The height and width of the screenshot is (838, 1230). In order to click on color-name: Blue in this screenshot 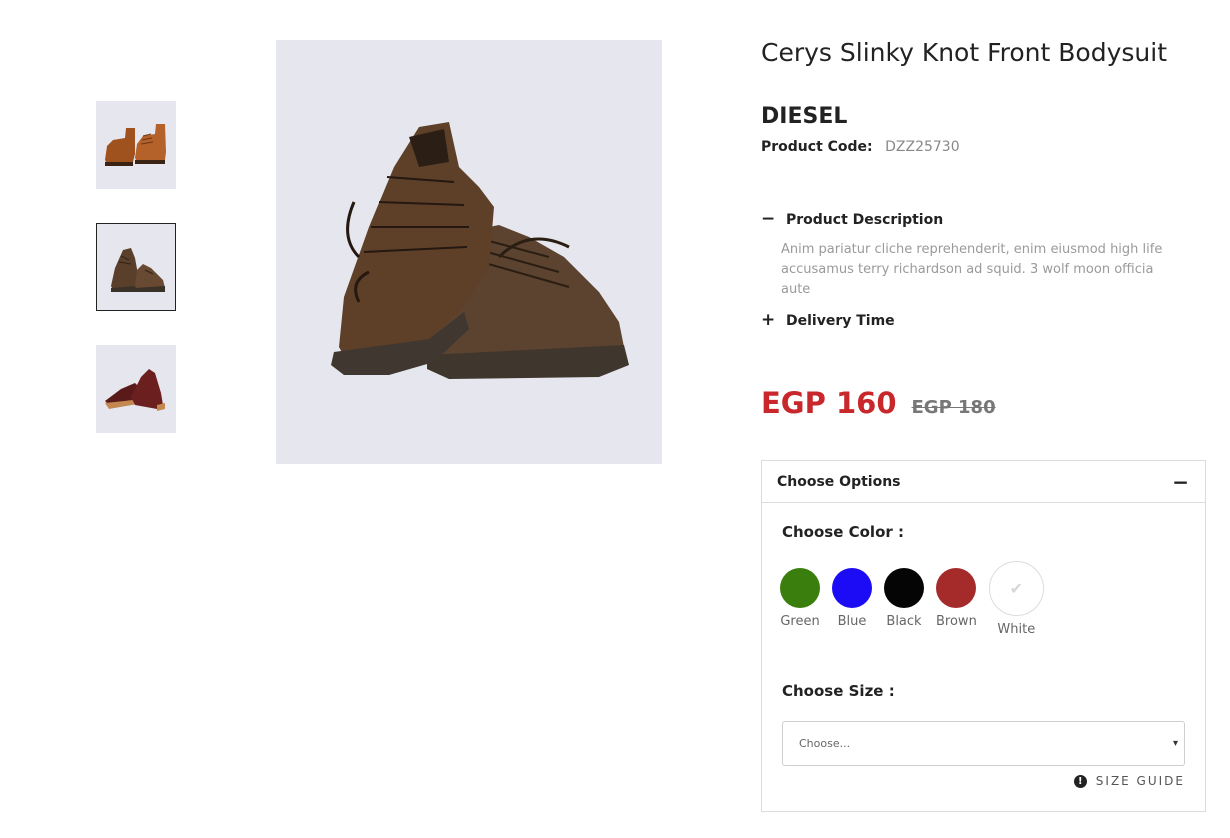, I will do `click(852, 621)`.